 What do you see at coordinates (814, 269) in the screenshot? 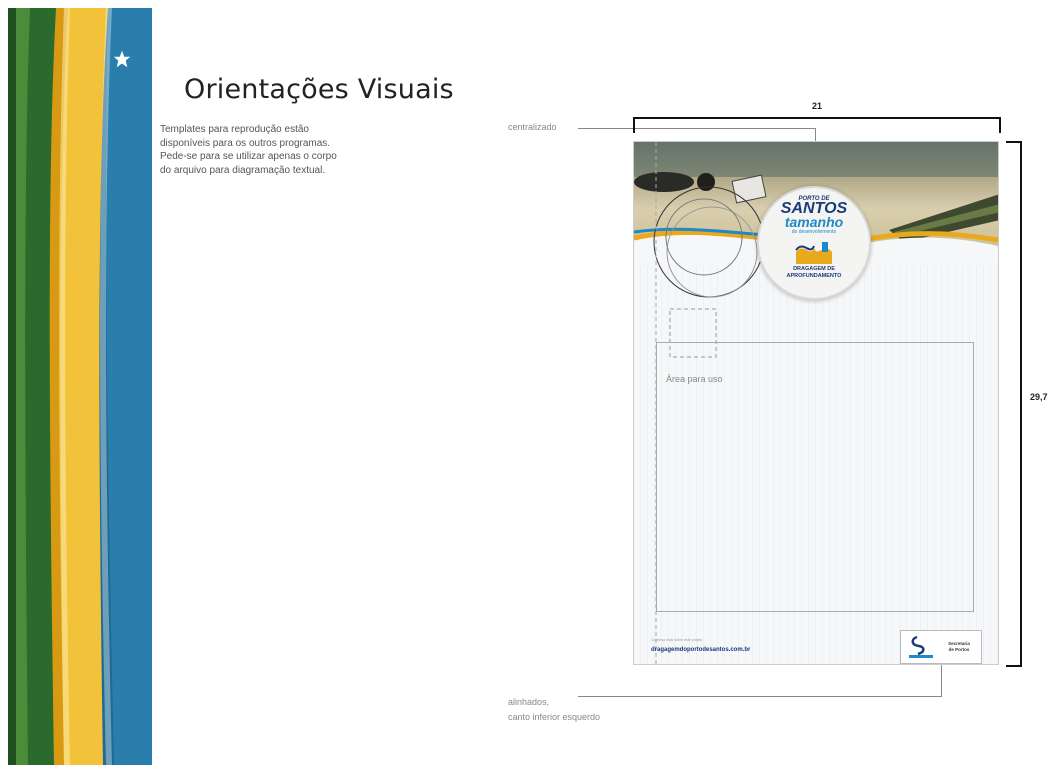
I see `seal-line5: DRAGAGEM DE` at bounding box center [814, 269].